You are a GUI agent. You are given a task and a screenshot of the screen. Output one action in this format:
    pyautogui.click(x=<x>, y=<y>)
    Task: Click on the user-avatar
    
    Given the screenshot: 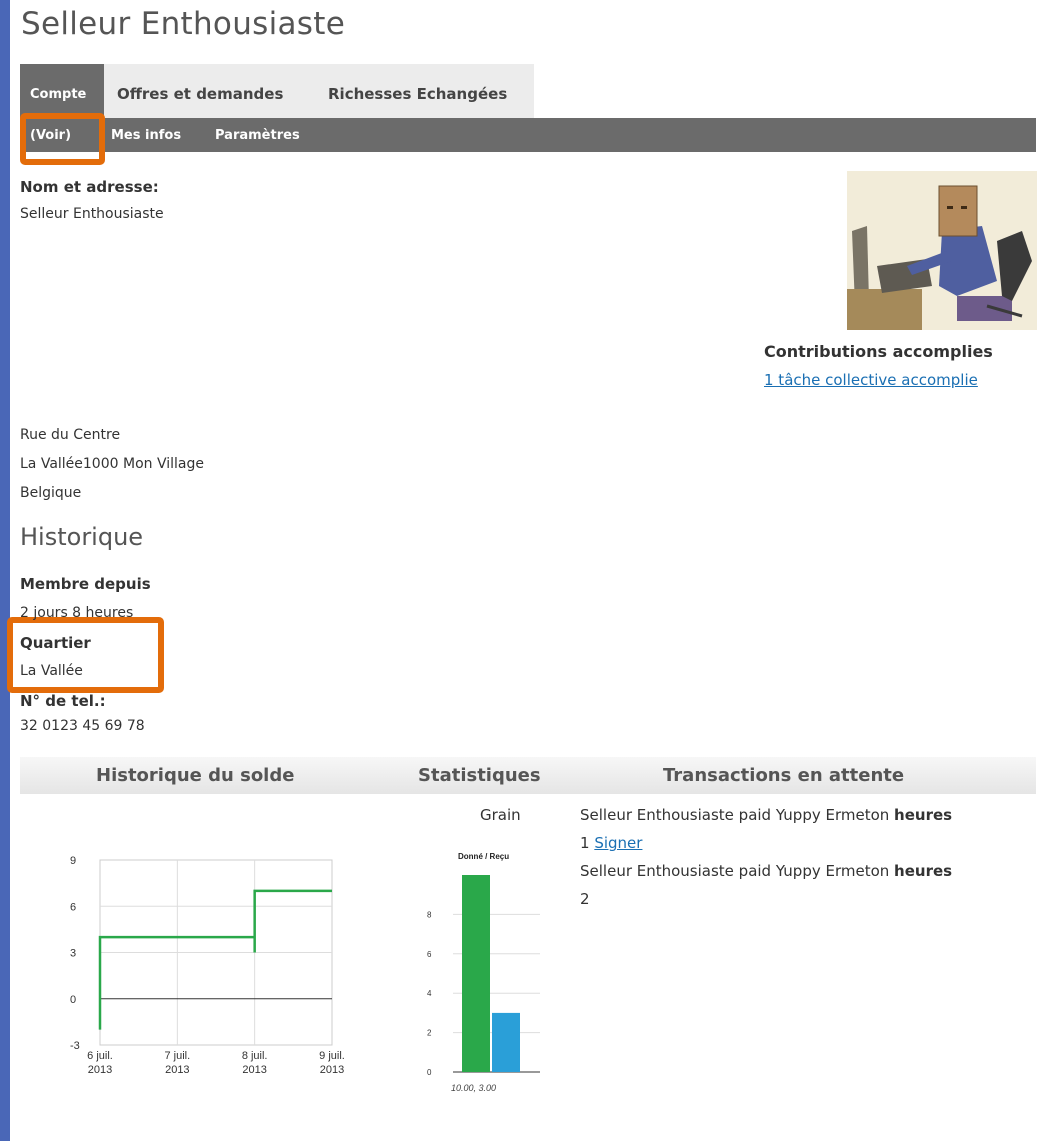 What is the action you would take?
    pyautogui.click(x=942, y=250)
    